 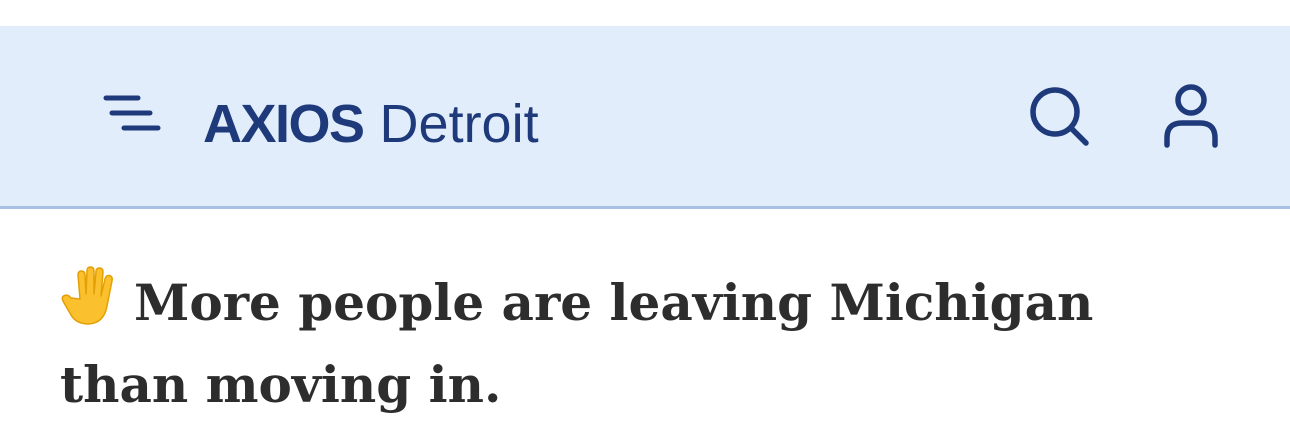 I want to click on search-button, so click(x=1059, y=117).